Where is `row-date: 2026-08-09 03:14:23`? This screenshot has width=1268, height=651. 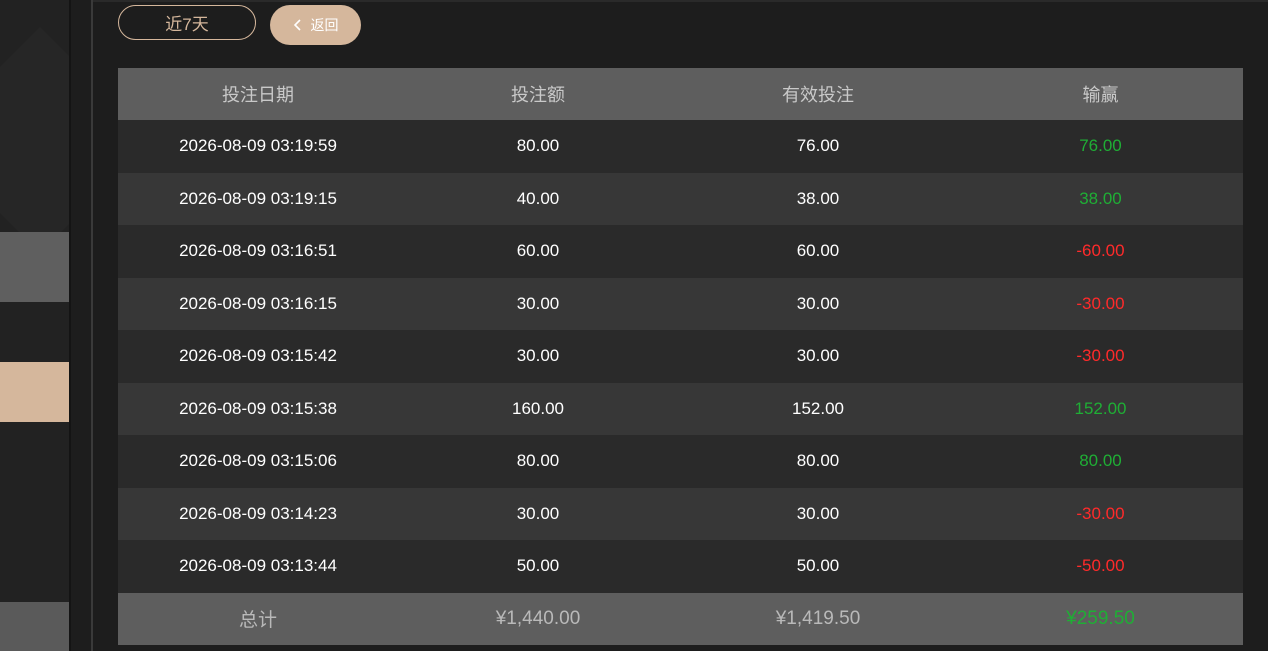
row-date: 2026-08-09 03:14:23 is located at coordinates (258, 513).